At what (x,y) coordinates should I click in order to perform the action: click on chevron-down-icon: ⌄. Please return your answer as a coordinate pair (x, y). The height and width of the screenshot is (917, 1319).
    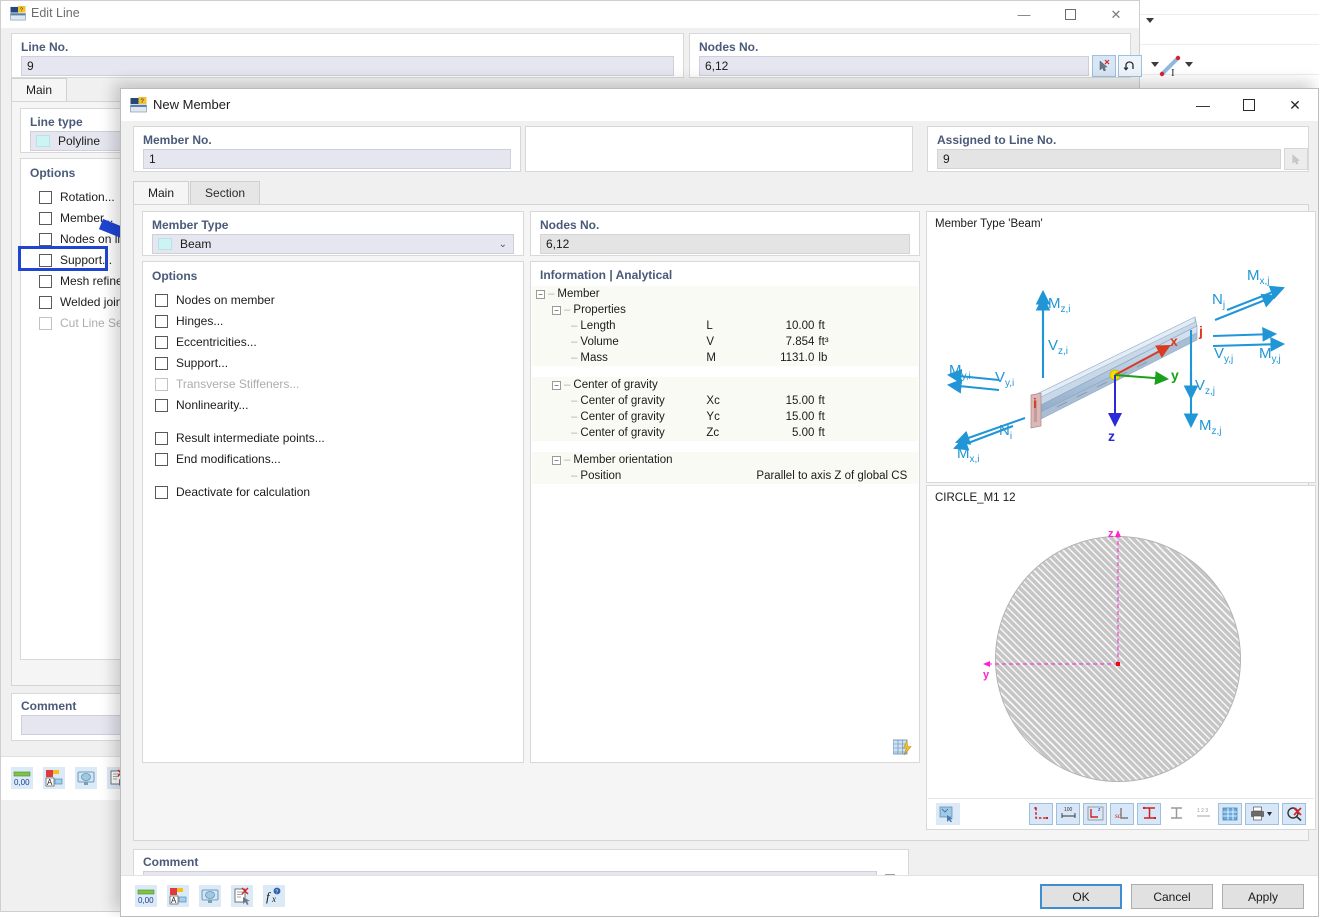
    Looking at the image, I should click on (503, 244).